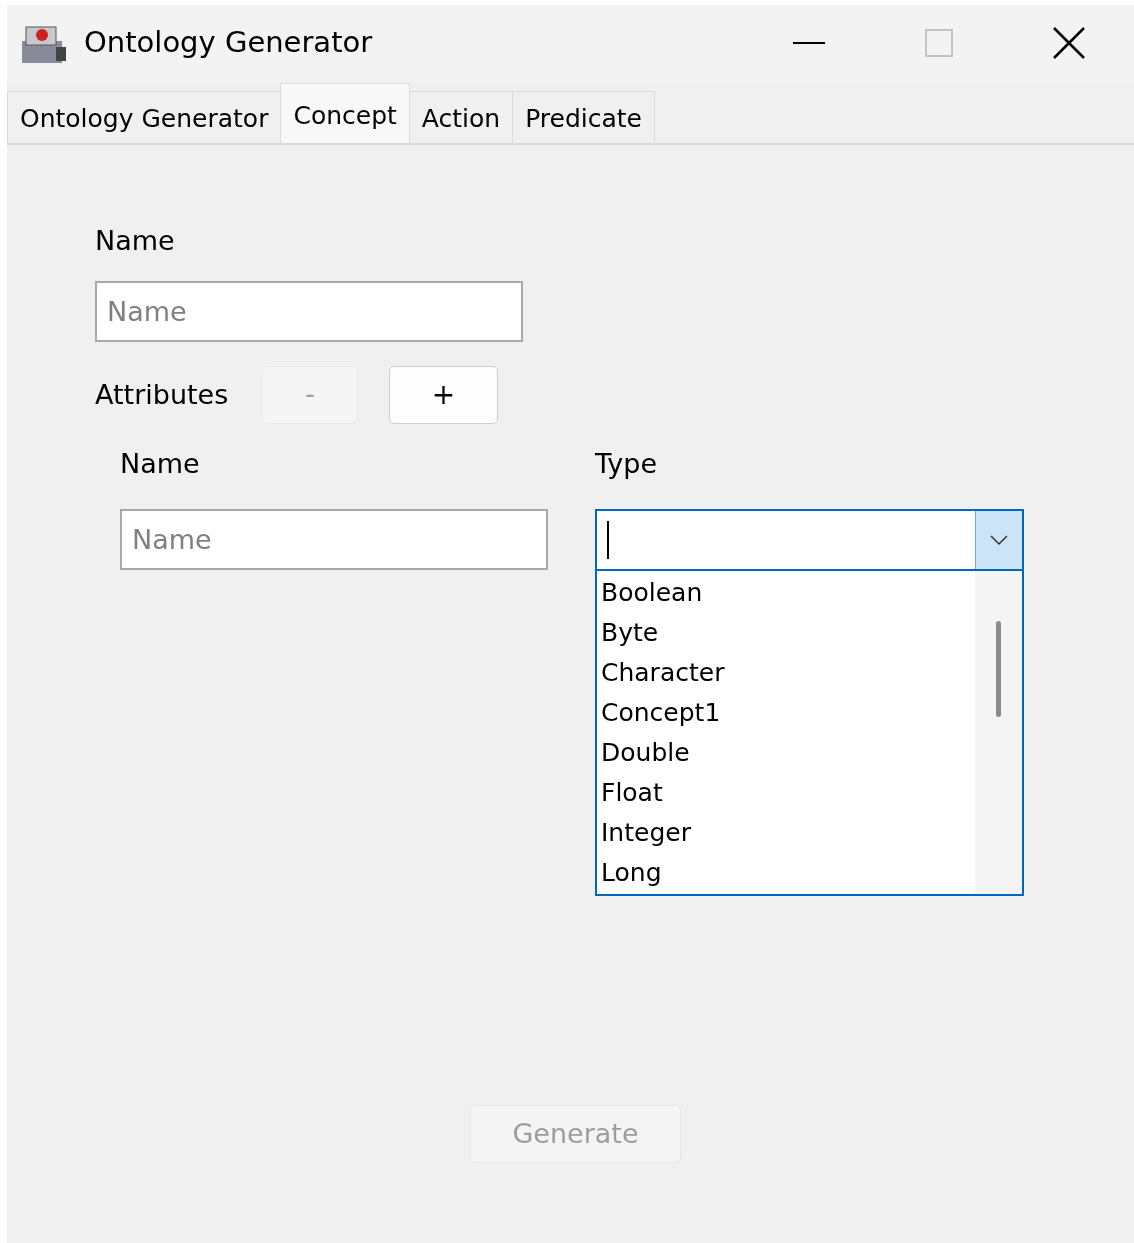  Describe the element at coordinates (663, 672) in the screenshot. I see `dropdown-option: Character` at that location.